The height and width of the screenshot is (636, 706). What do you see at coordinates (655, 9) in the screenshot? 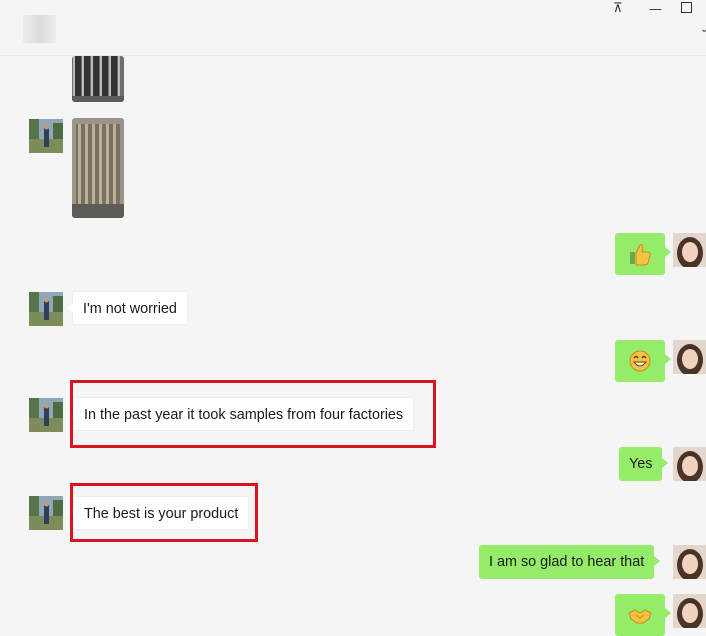
I see `minimize-button: —` at bounding box center [655, 9].